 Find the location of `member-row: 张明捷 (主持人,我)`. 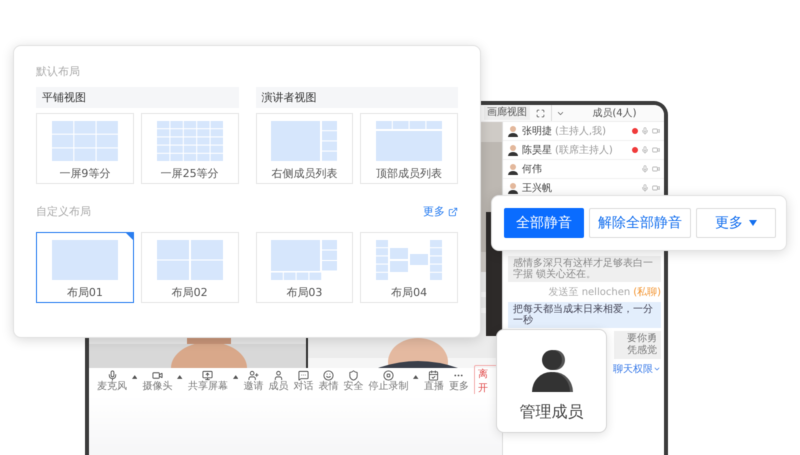

member-row: 张明捷 (主持人,我) is located at coordinates (583, 131).